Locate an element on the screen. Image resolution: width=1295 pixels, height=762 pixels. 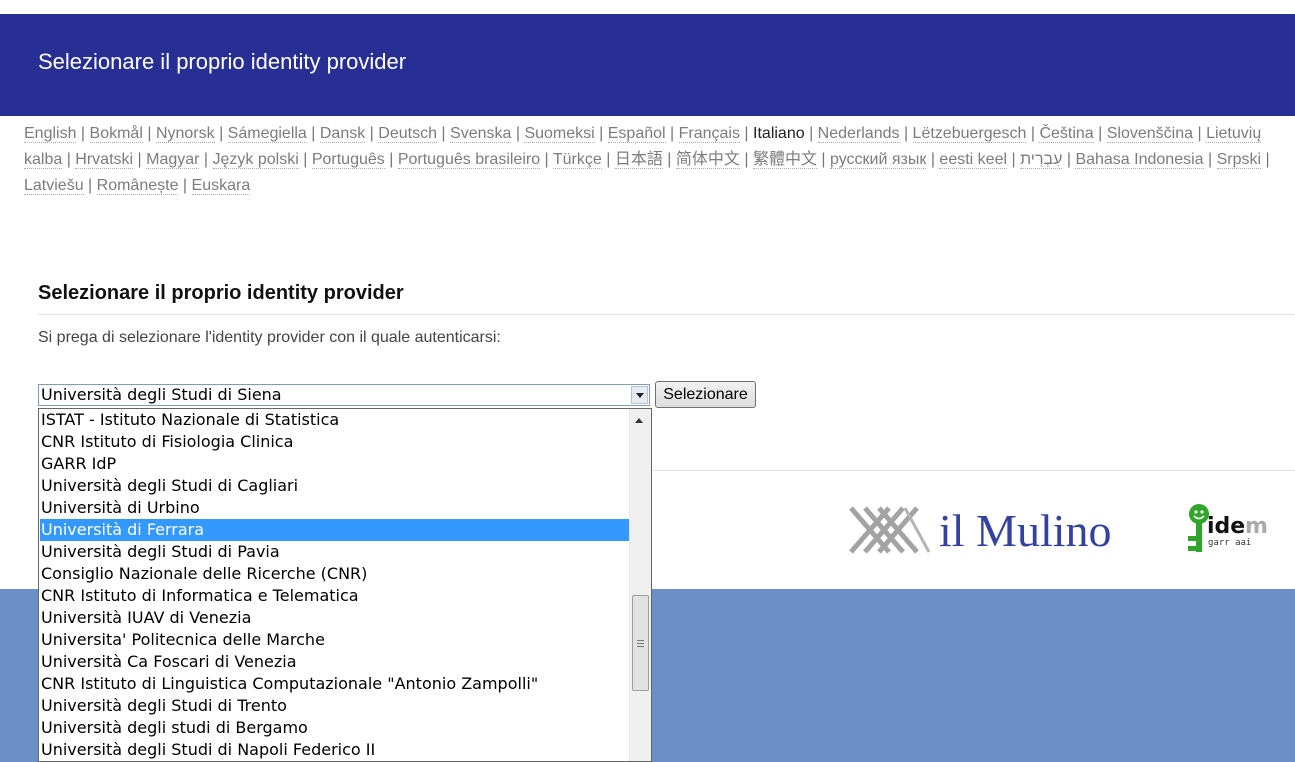
language-link: Español is located at coordinates (636, 134).